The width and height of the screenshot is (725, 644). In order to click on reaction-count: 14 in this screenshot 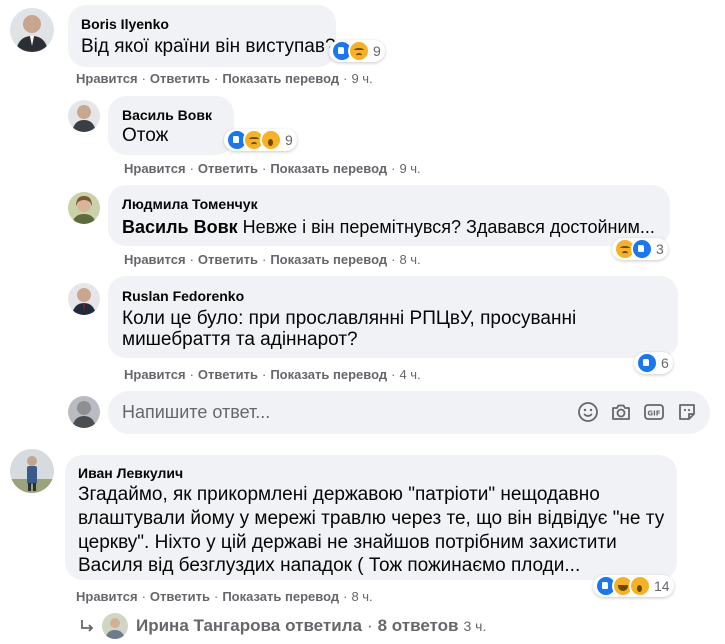, I will do `click(662, 586)`.